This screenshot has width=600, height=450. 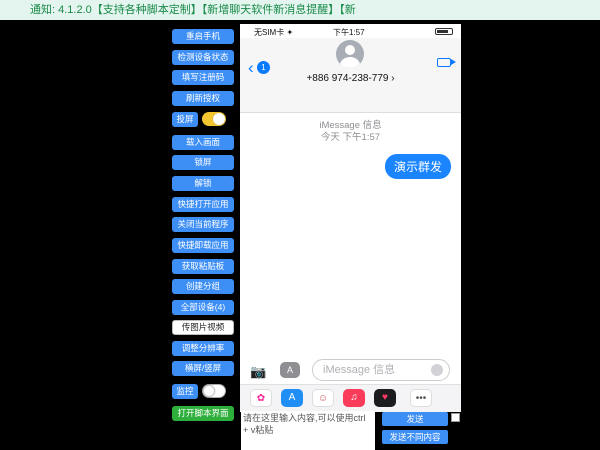 I want to click on battery-icon, so click(x=444, y=31).